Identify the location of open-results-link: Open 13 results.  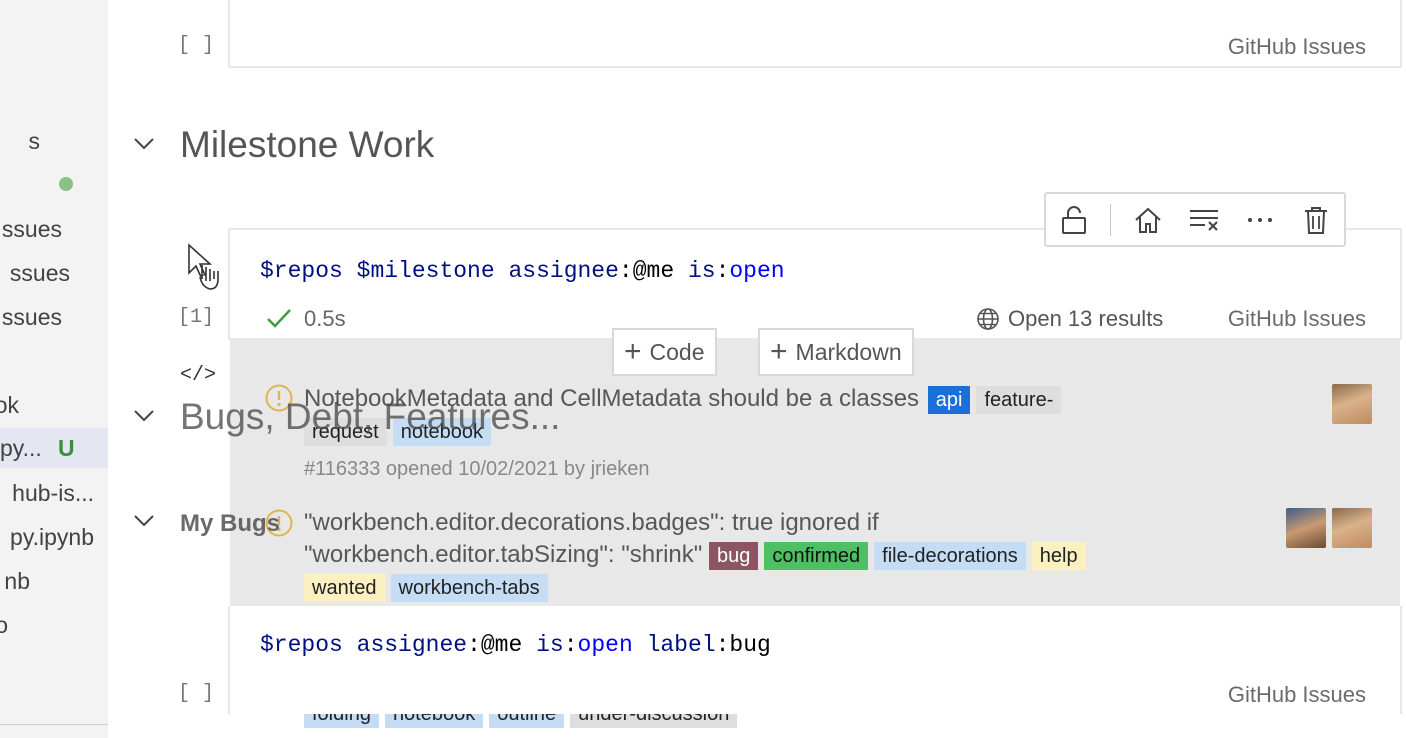
(1069, 319).